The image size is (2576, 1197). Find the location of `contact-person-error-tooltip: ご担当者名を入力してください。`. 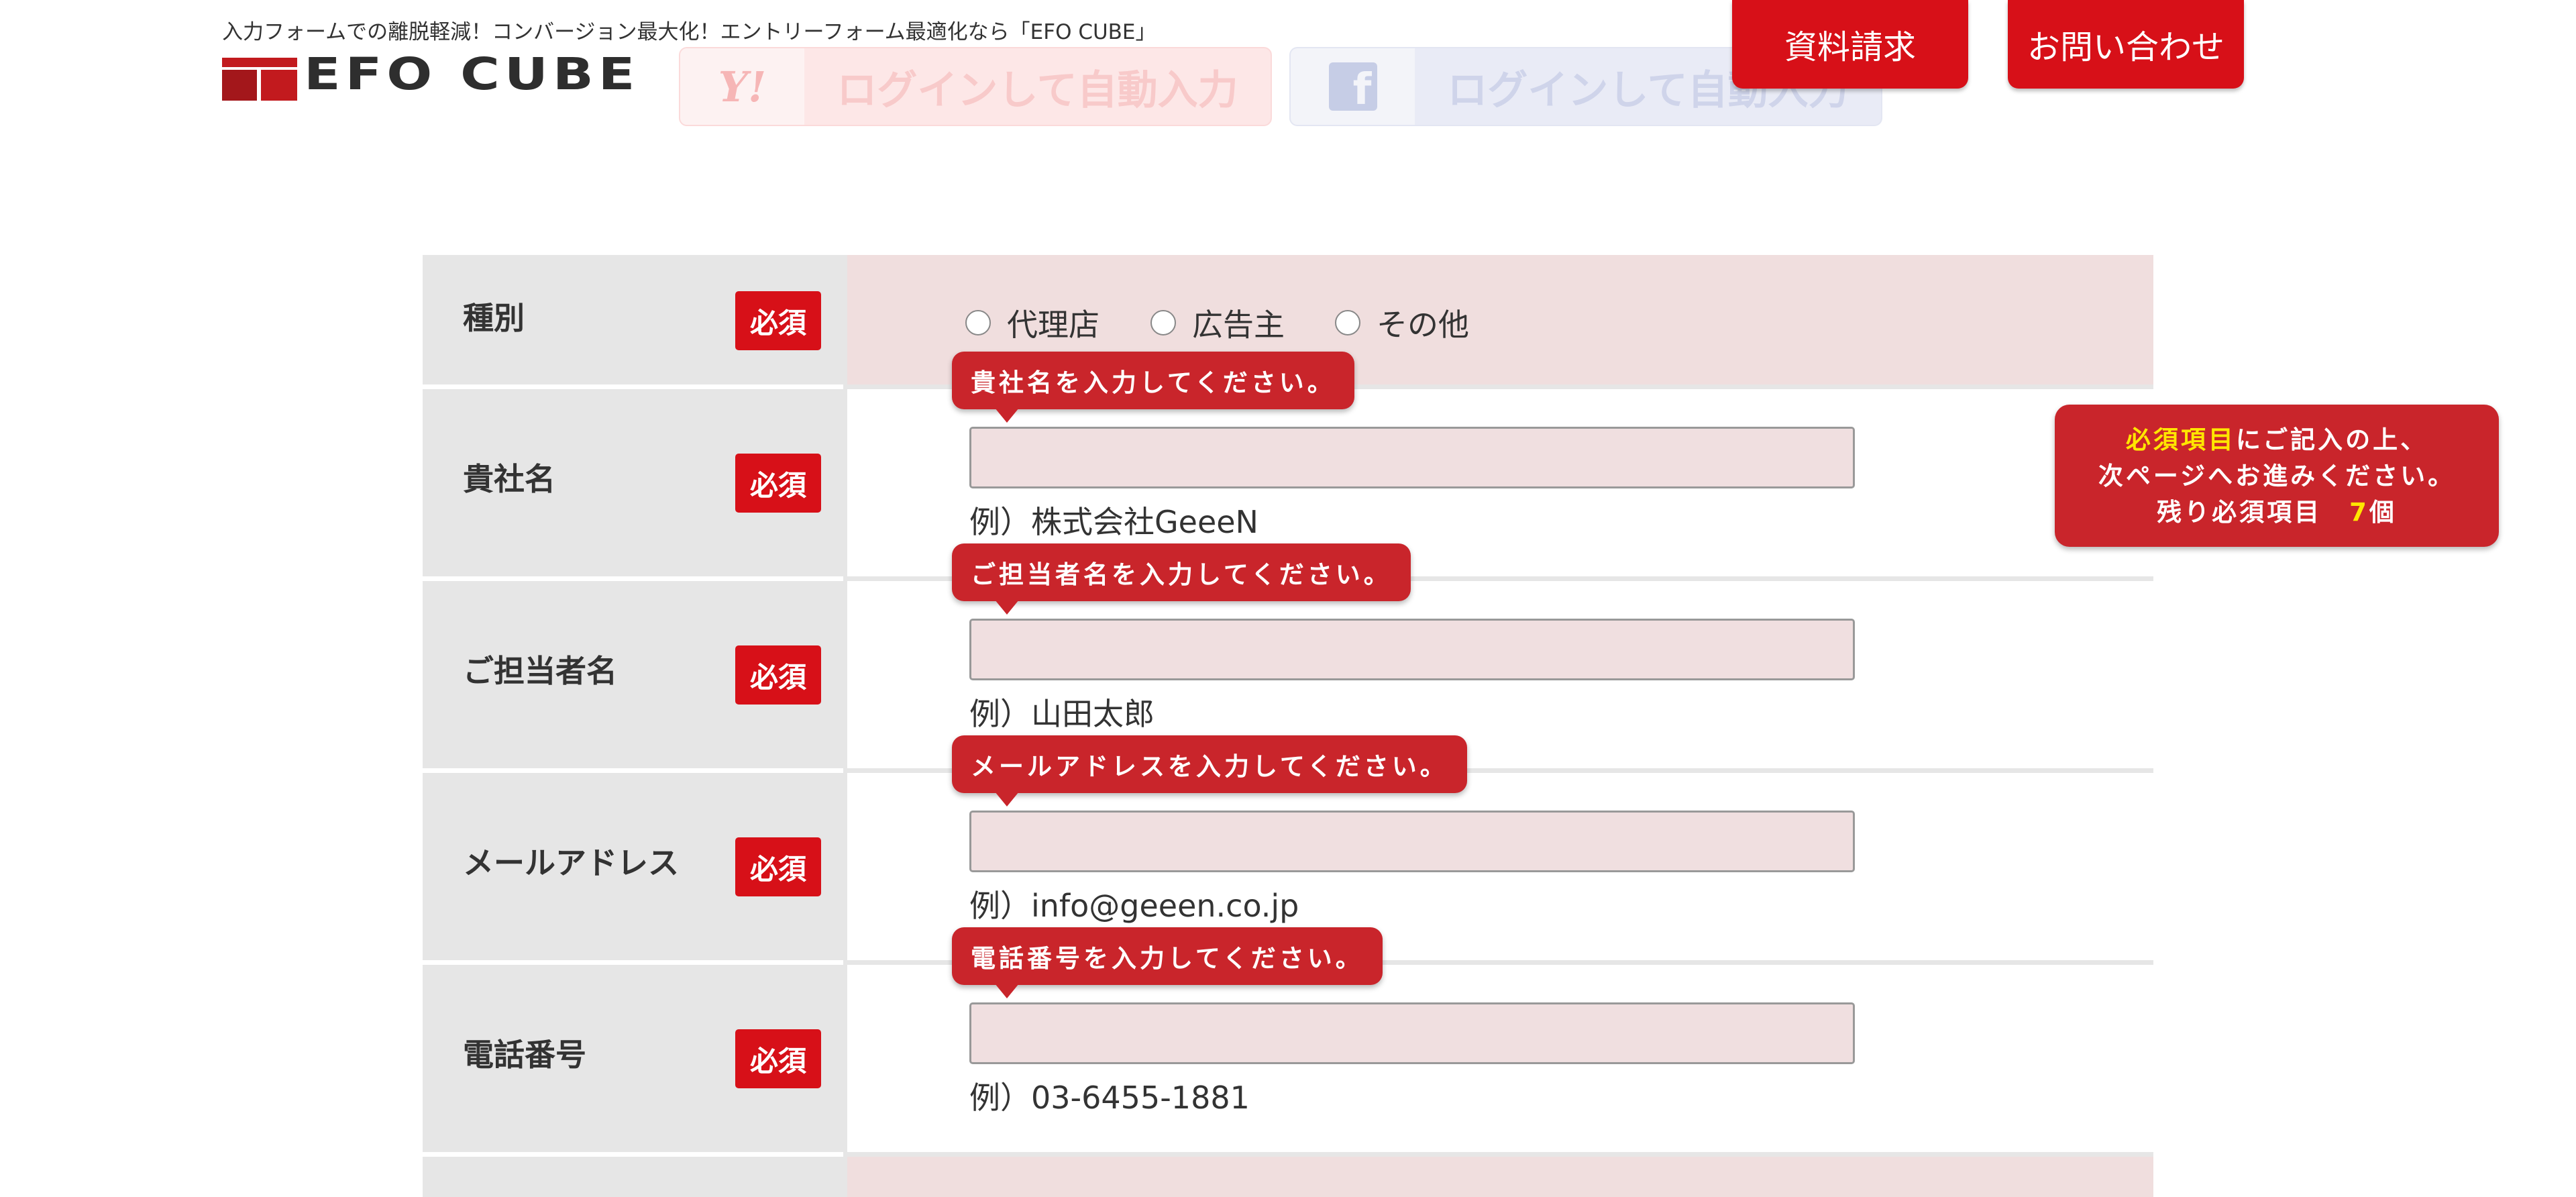

contact-person-error-tooltip: ご担当者名を入力してください。 is located at coordinates (1181, 579).